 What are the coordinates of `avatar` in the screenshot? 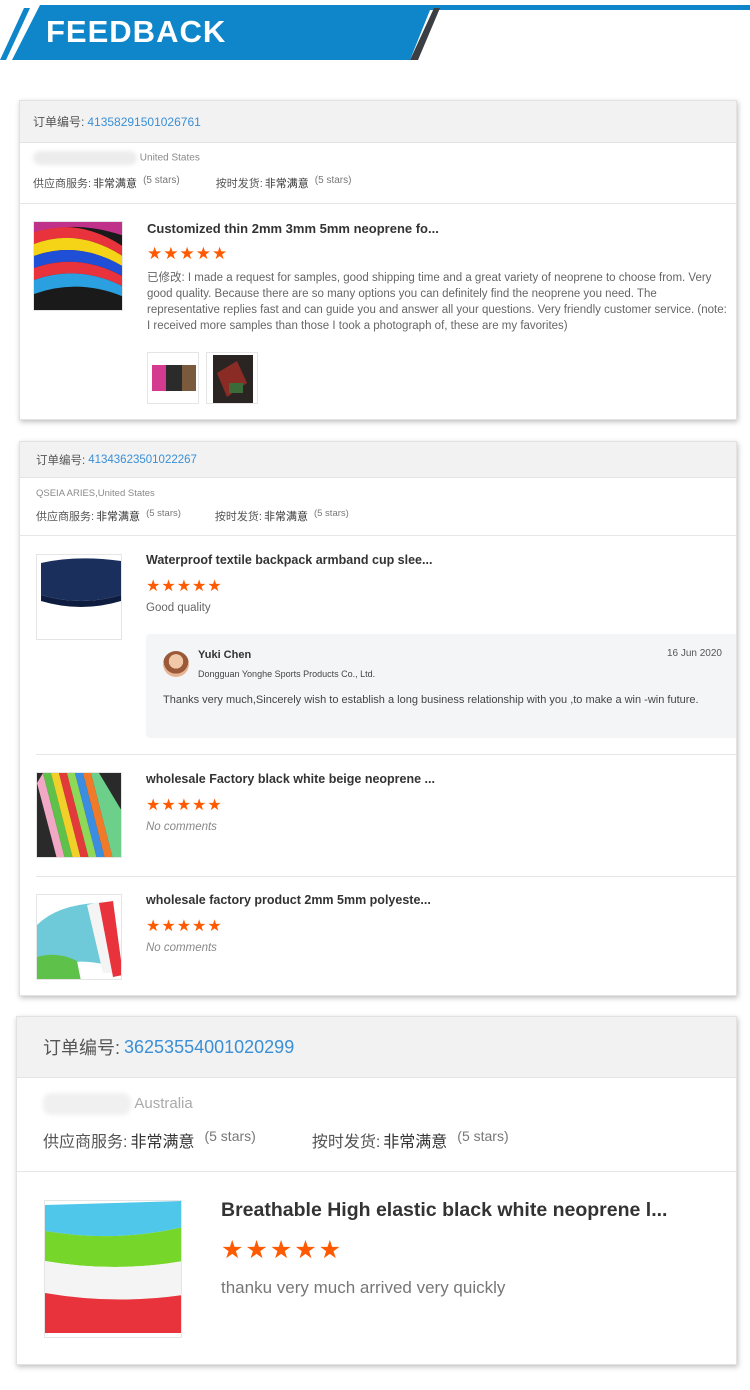 It's located at (176, 664).